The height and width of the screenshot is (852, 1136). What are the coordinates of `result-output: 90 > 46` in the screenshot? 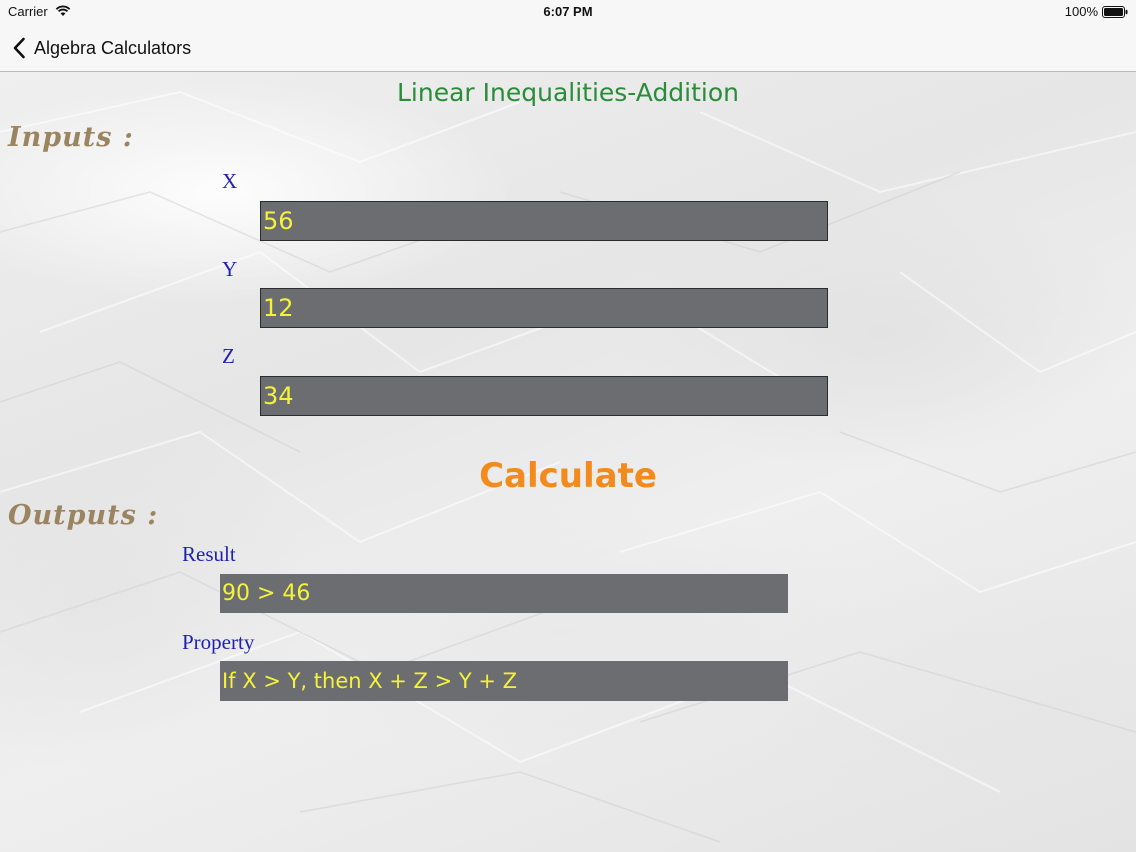 It's located at (504, 593).